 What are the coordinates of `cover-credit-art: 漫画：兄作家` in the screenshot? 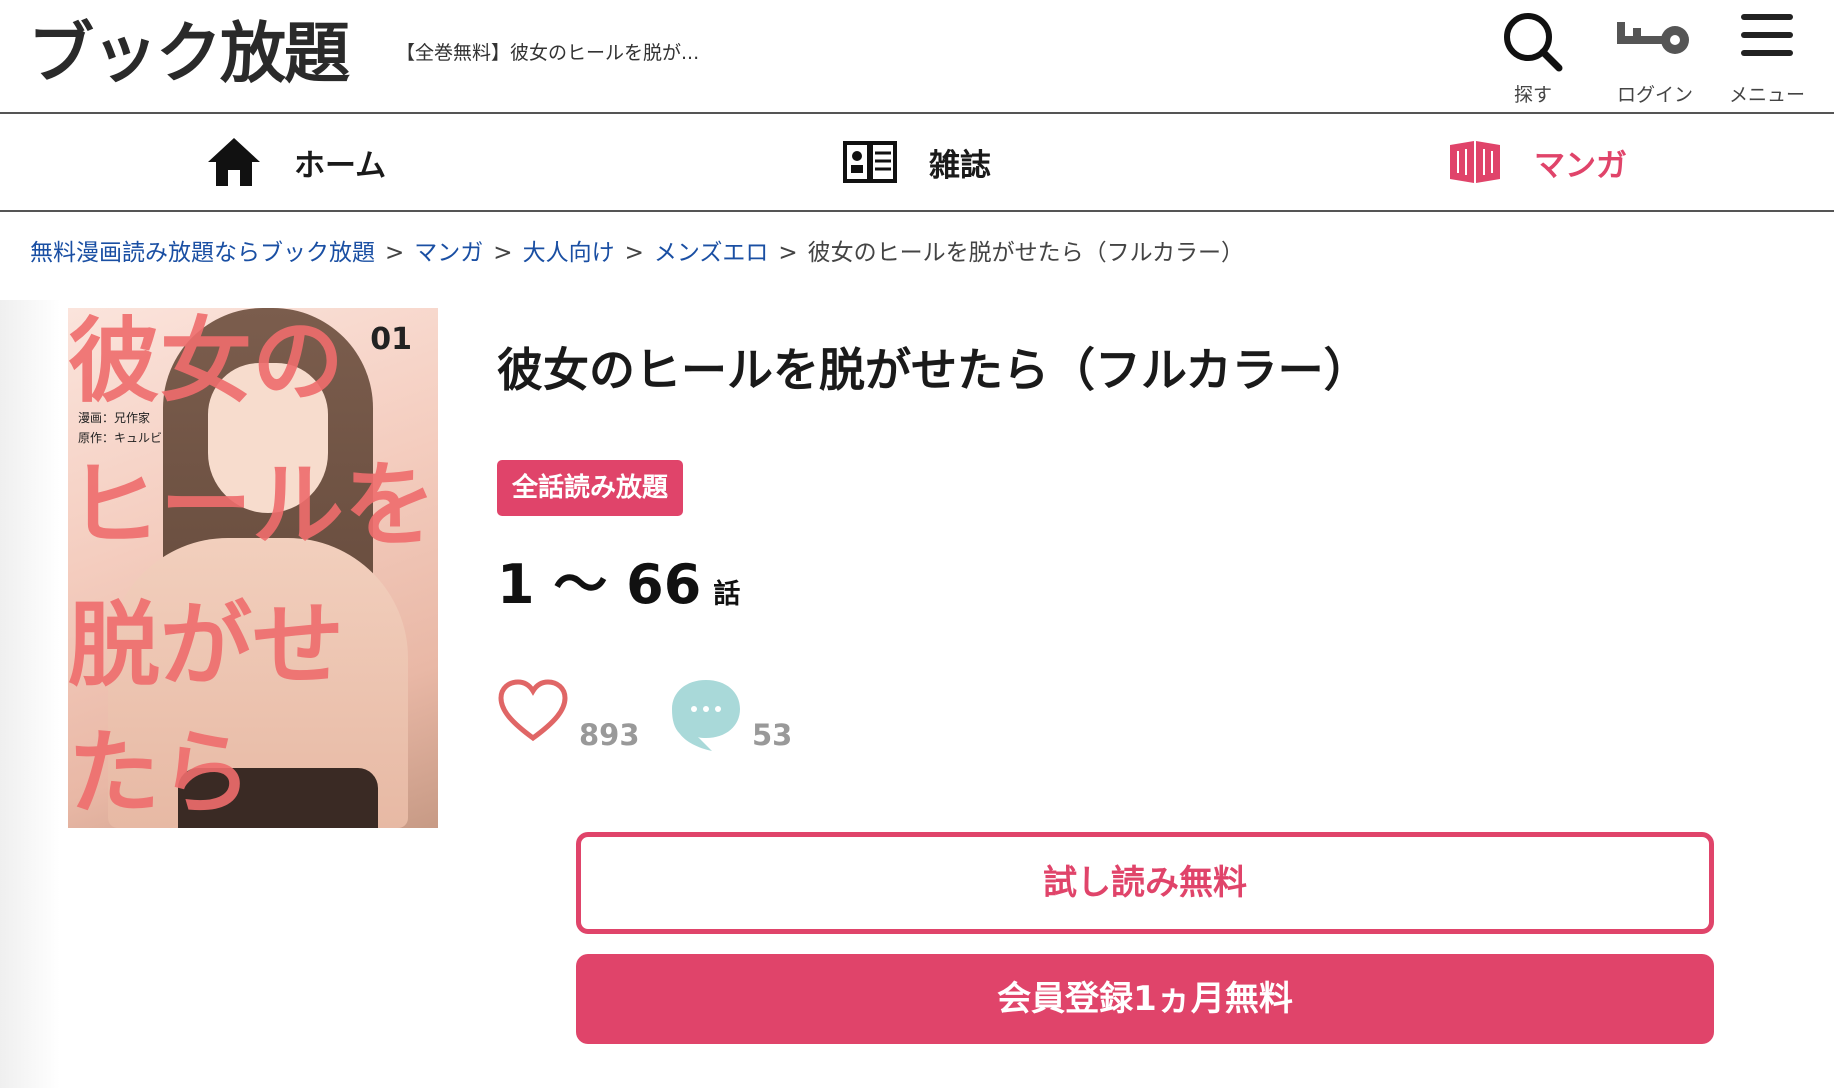 It's located at (114, 418).